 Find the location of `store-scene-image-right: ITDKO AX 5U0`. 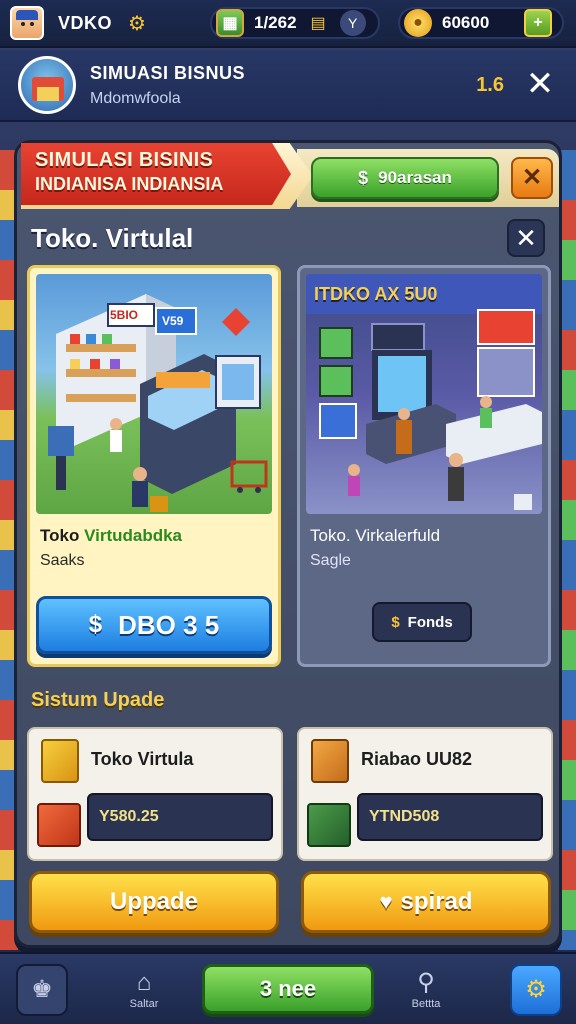

store-scene-image-right: ITDKO AX 5U0 is located at coordinates (424, 394).